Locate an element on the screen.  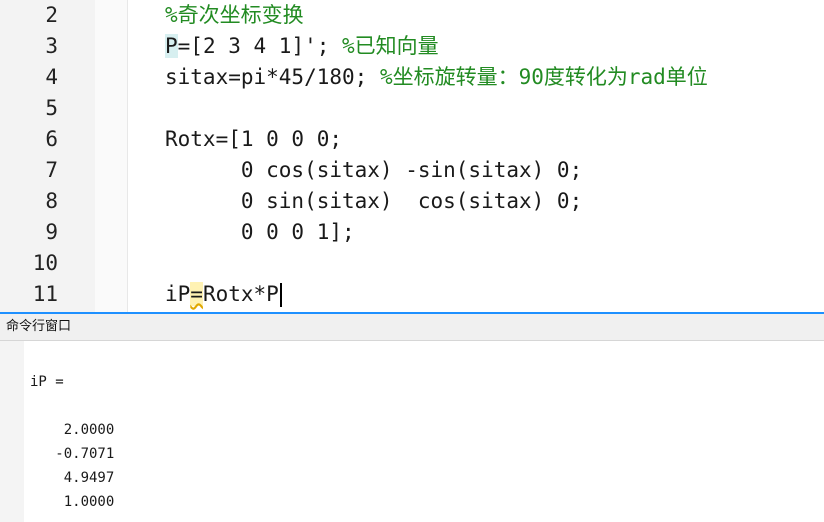
code-line: 0 0 0 1]; is located at coordinates (260, 232).